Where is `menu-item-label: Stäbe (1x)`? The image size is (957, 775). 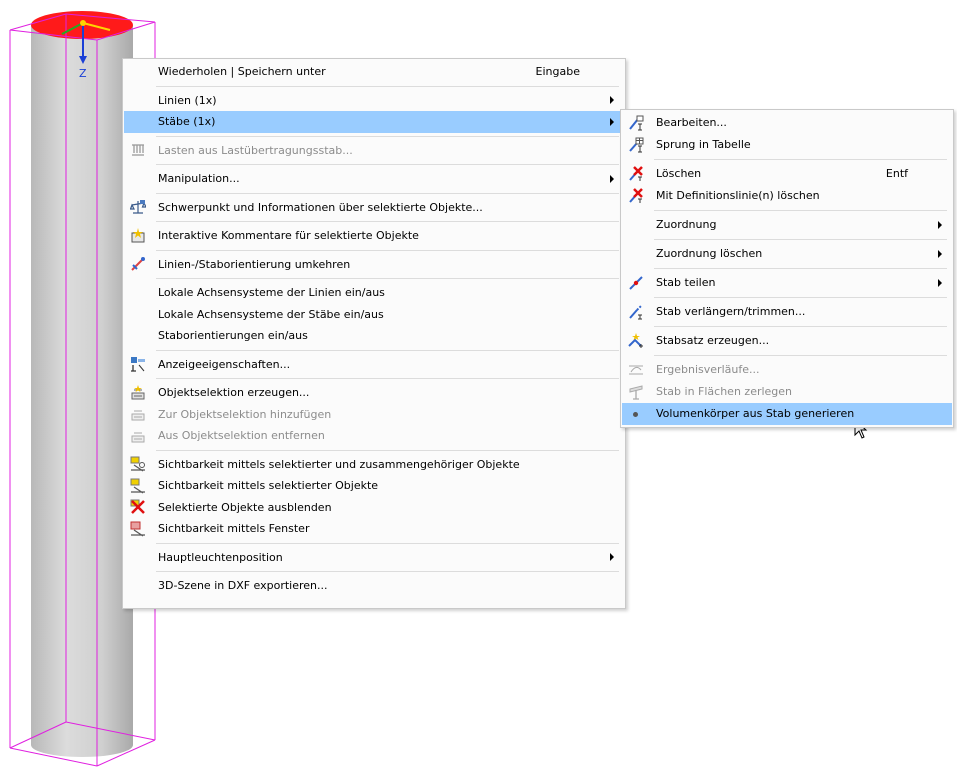
menu-item-label: Stäbe (1x) is located at coordinates (187, 121).